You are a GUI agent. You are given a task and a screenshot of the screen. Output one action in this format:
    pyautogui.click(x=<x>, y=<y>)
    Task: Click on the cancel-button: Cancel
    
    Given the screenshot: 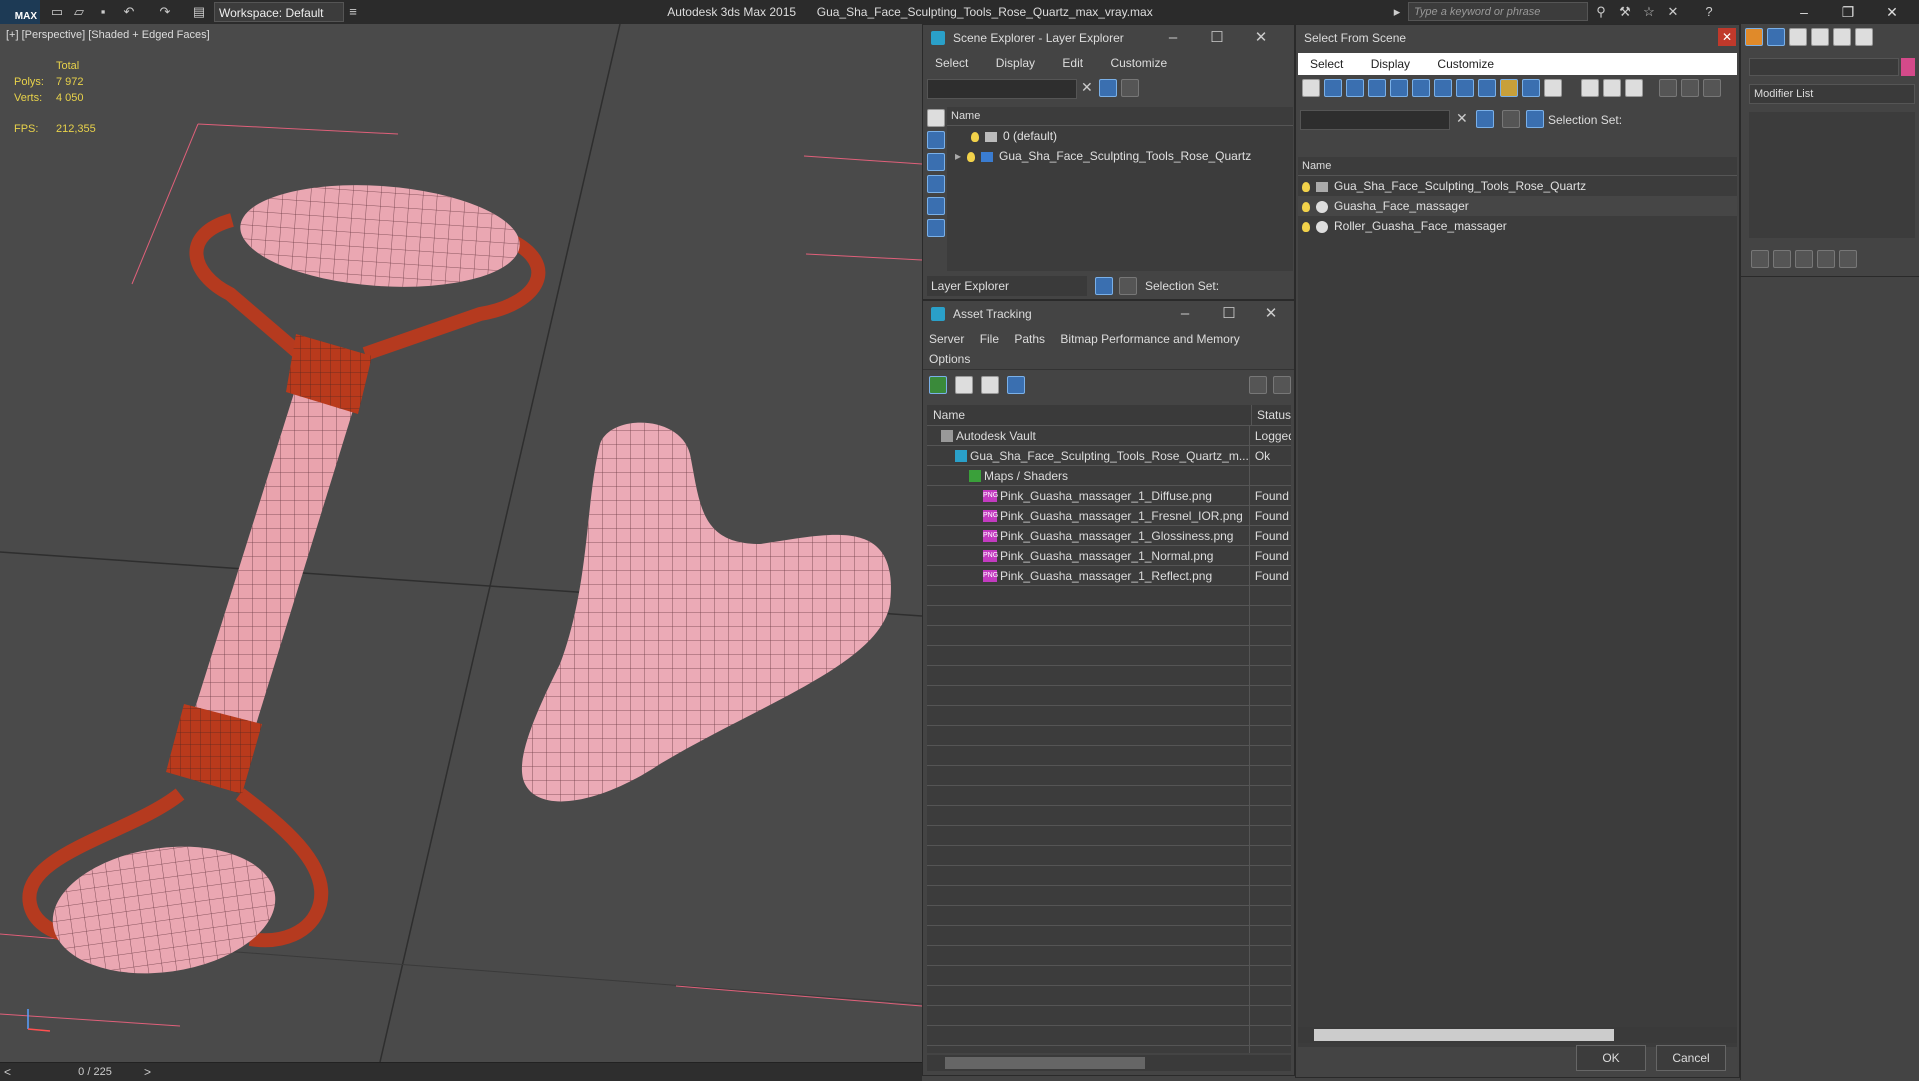 What is the action you would take?
    pyautogui.click(x=1691, y=1058)
    